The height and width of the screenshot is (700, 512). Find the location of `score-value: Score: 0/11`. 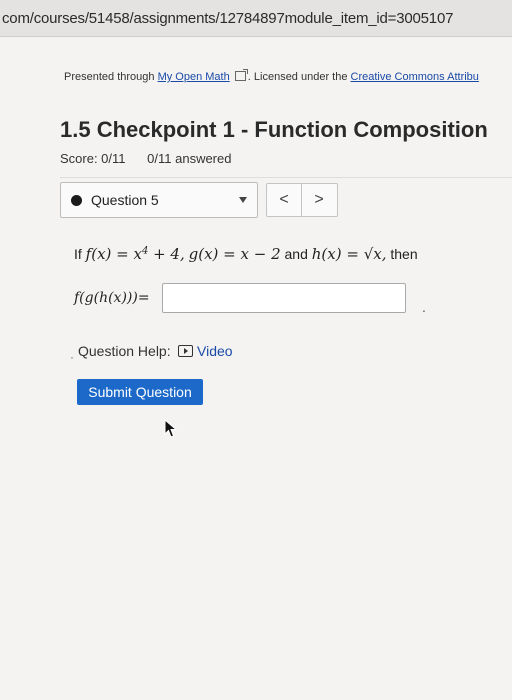

score-value: Score: 0/11 is located at coordinates (93, 158).